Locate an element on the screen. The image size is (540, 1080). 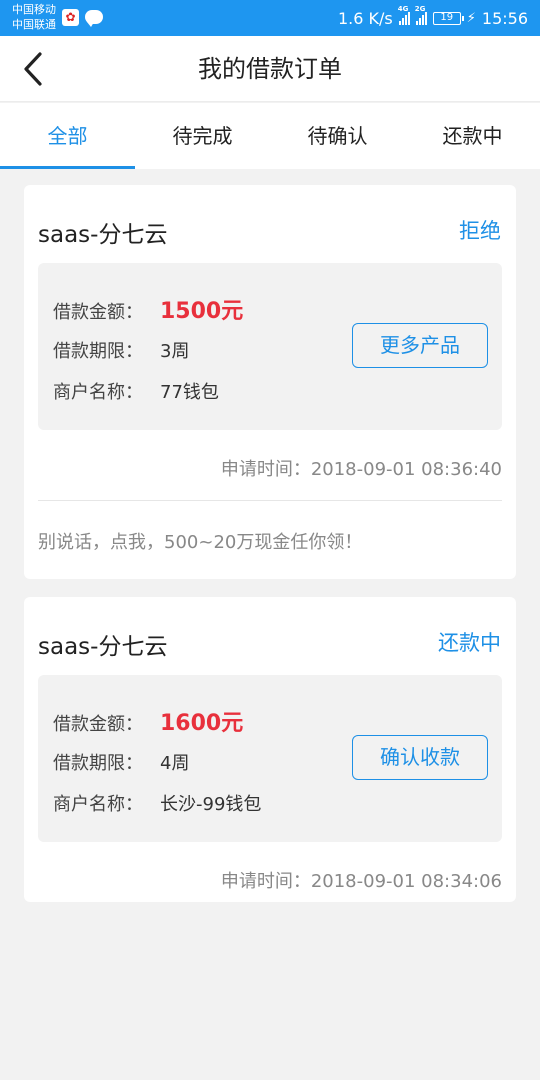
loan-term-value: 4周 is located at coordinates (175, 763).